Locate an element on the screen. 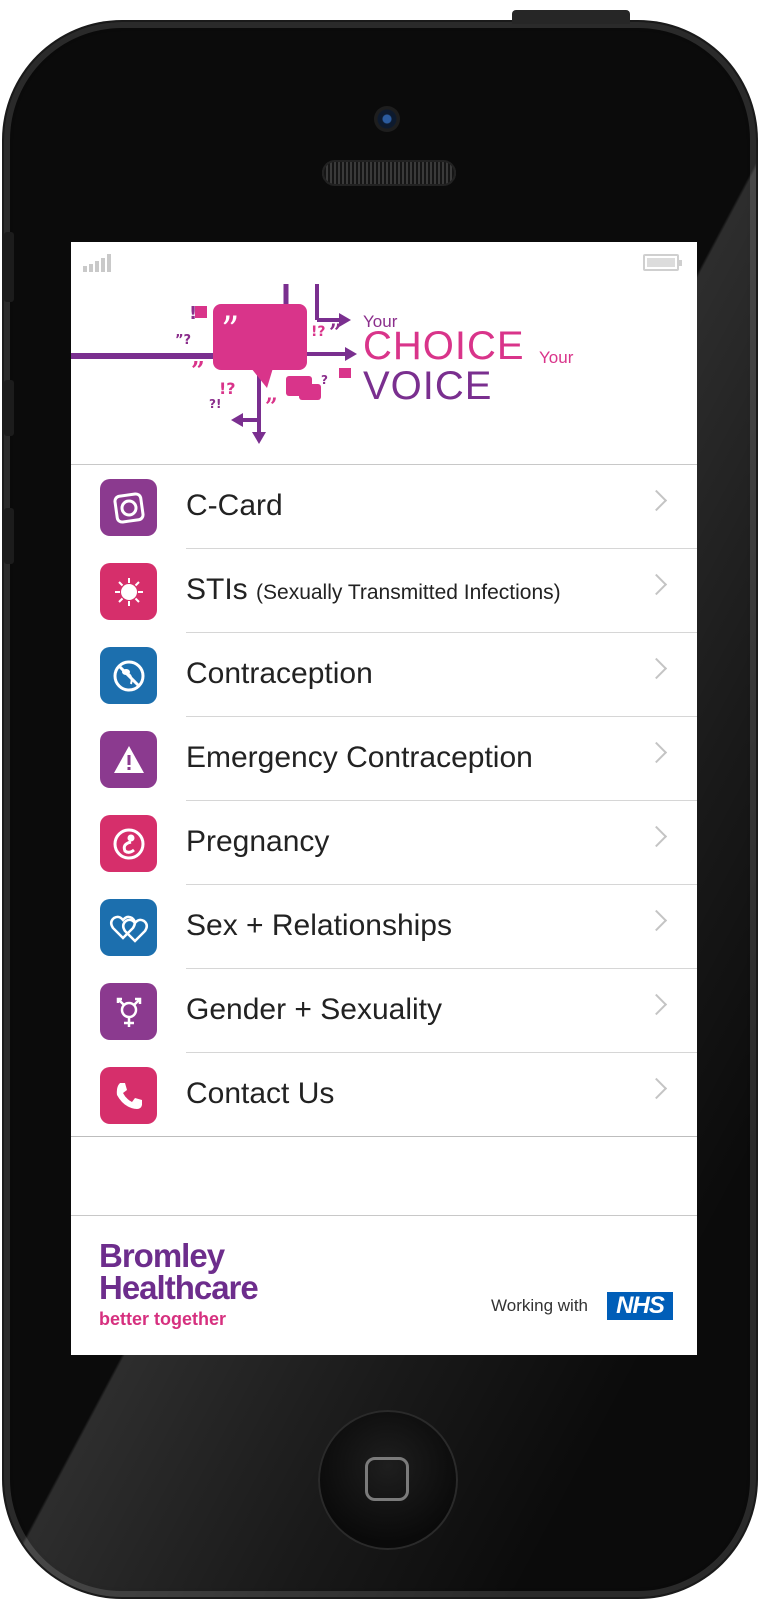 The height and width of the screenshot is (1605, 764). menu-item-label: STIs (Sexually Transmitted Infections) is located at coordinates (373, 589).